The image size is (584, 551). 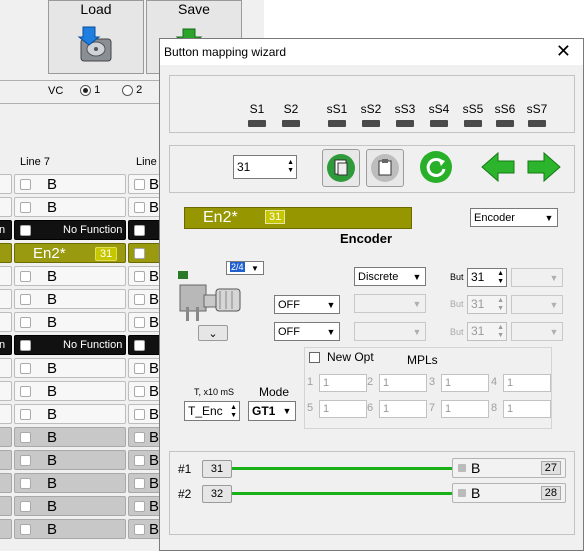 What do you see at coordinates (487, 277) in the screenshot?
I see `but-spinner-1: 31 ▲ ▼` at bounding box center [487, 277].